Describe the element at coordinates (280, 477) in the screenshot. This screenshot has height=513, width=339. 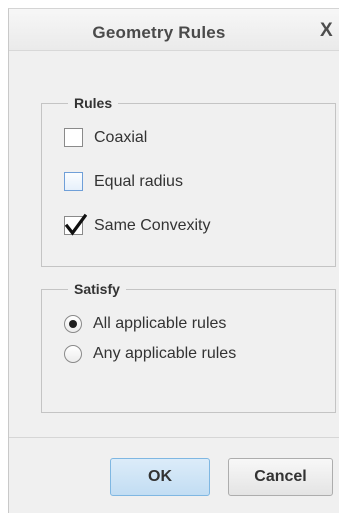
I see `cancel-button: Cancel` at that location.